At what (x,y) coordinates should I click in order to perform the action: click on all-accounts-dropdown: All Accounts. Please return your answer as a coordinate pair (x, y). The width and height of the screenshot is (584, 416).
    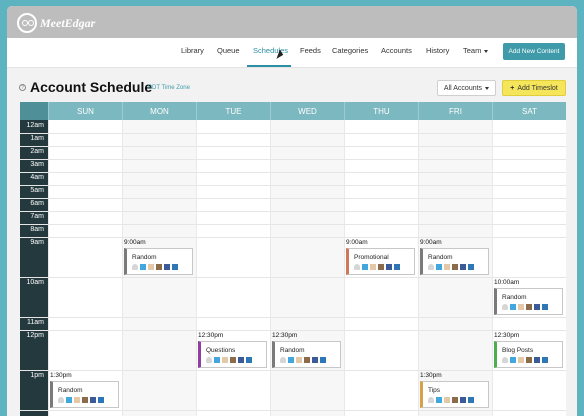
    Looking at the image, I should click on (466, 88).